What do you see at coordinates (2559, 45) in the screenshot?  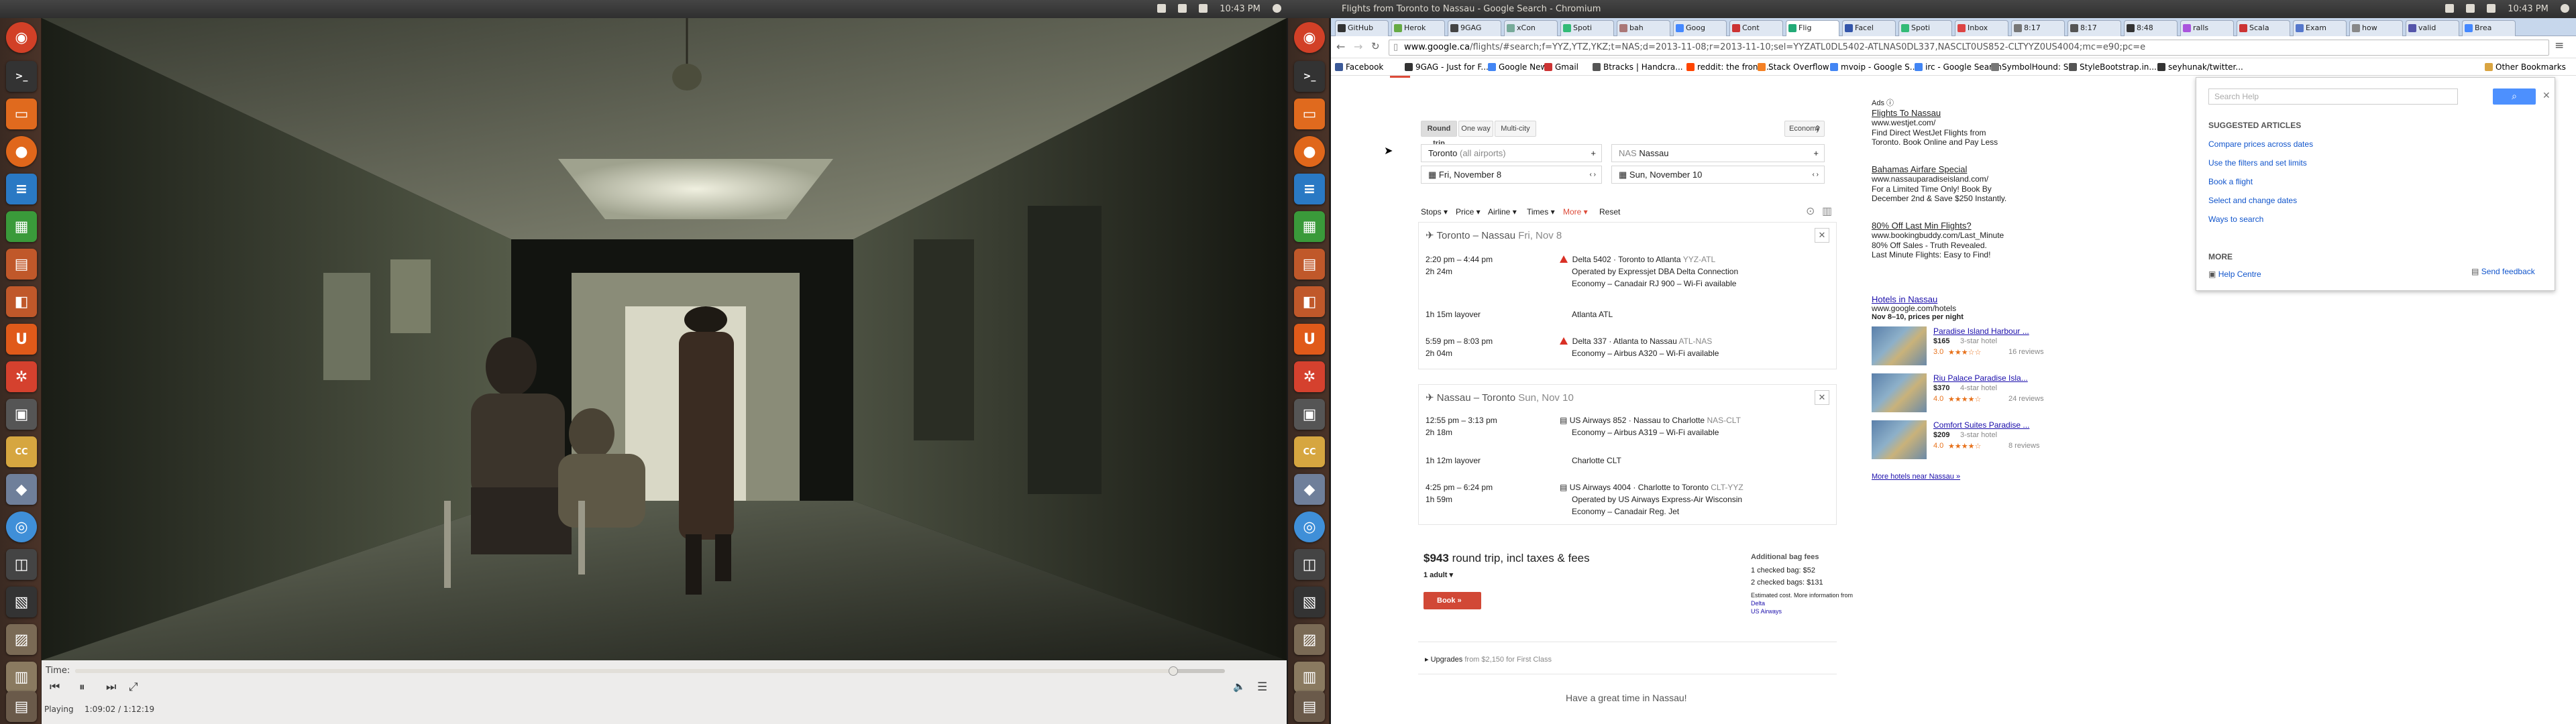 I see `chrome-menu-icon: ≡` at bounding box center [2559, 45].